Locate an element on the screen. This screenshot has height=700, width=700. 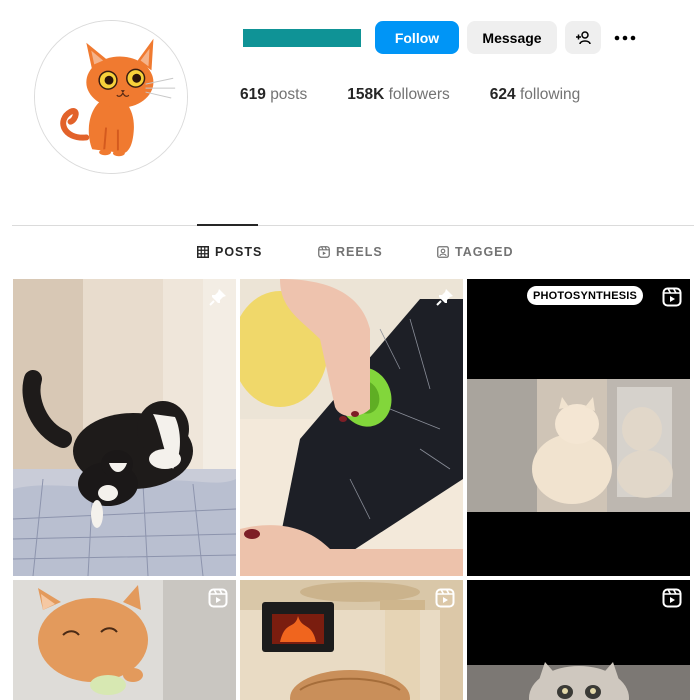
reel-caption: PHOTOSYNTHESIS is located at coordinates (585, 295).